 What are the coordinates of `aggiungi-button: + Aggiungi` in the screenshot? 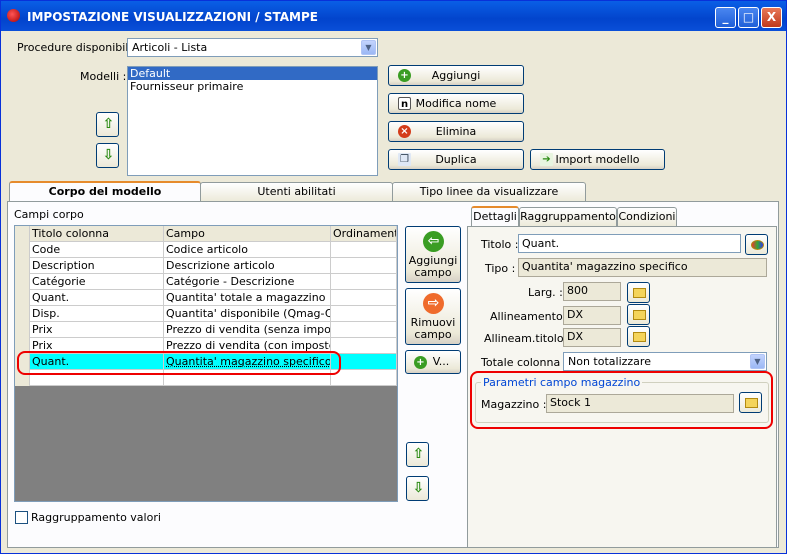 It's located at (456, 75).